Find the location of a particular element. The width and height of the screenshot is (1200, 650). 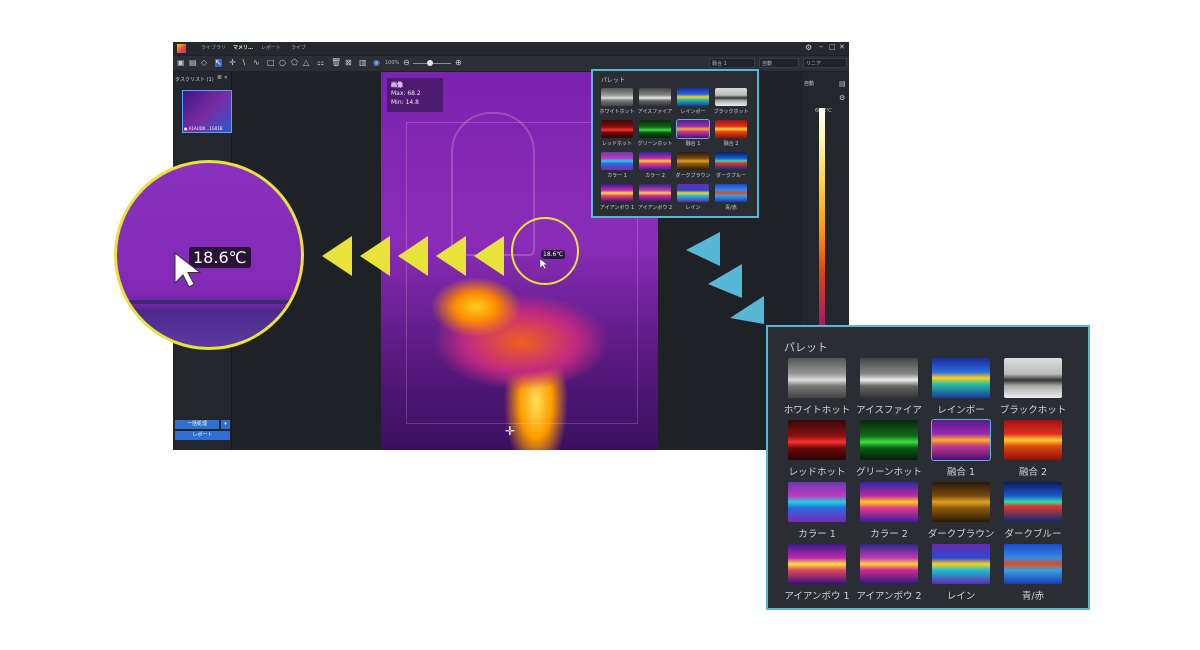

save-as-icon: ▤ is located at coordinates (193, 63).